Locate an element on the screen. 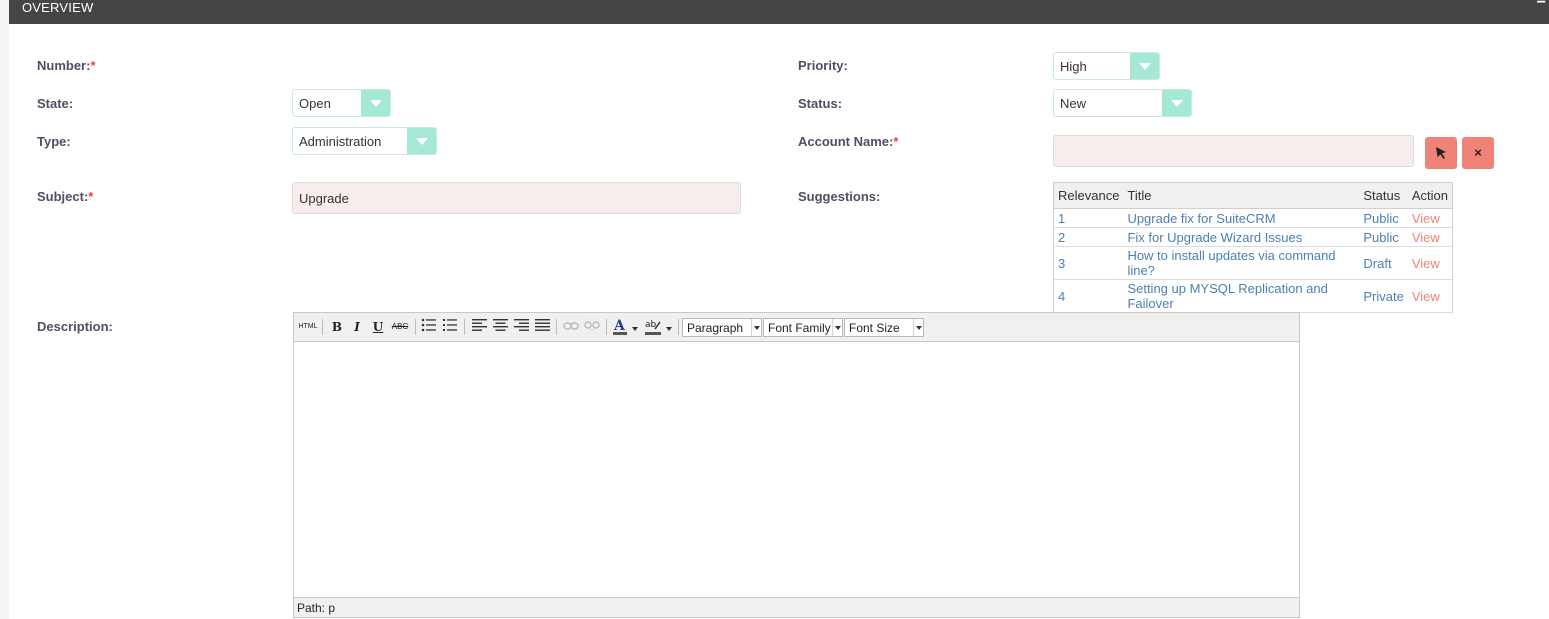 This screenshot has width=1549, height=619. priority-select-value: High is located at coordinates (1073, 66).